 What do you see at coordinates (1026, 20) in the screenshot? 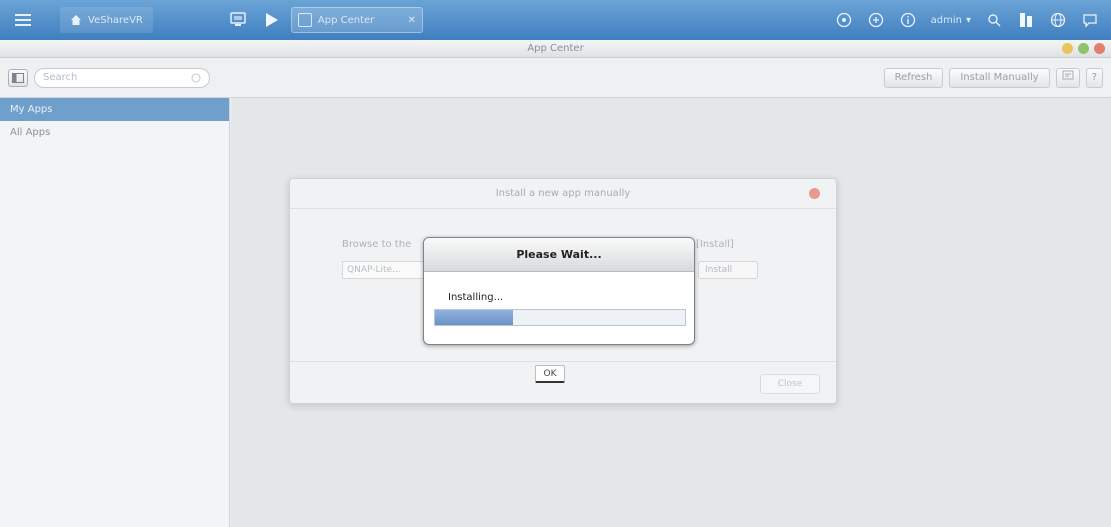
I see `dashboard-icon` at bounding box center [1026, 20].